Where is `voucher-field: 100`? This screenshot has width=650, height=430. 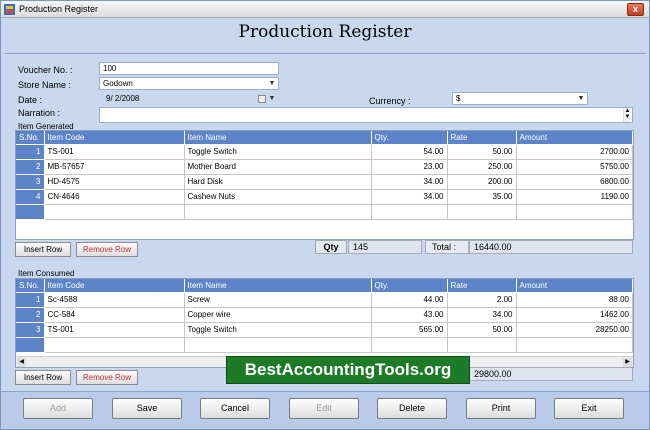 voucher-field: 100 is located at coordinates (189, 68).